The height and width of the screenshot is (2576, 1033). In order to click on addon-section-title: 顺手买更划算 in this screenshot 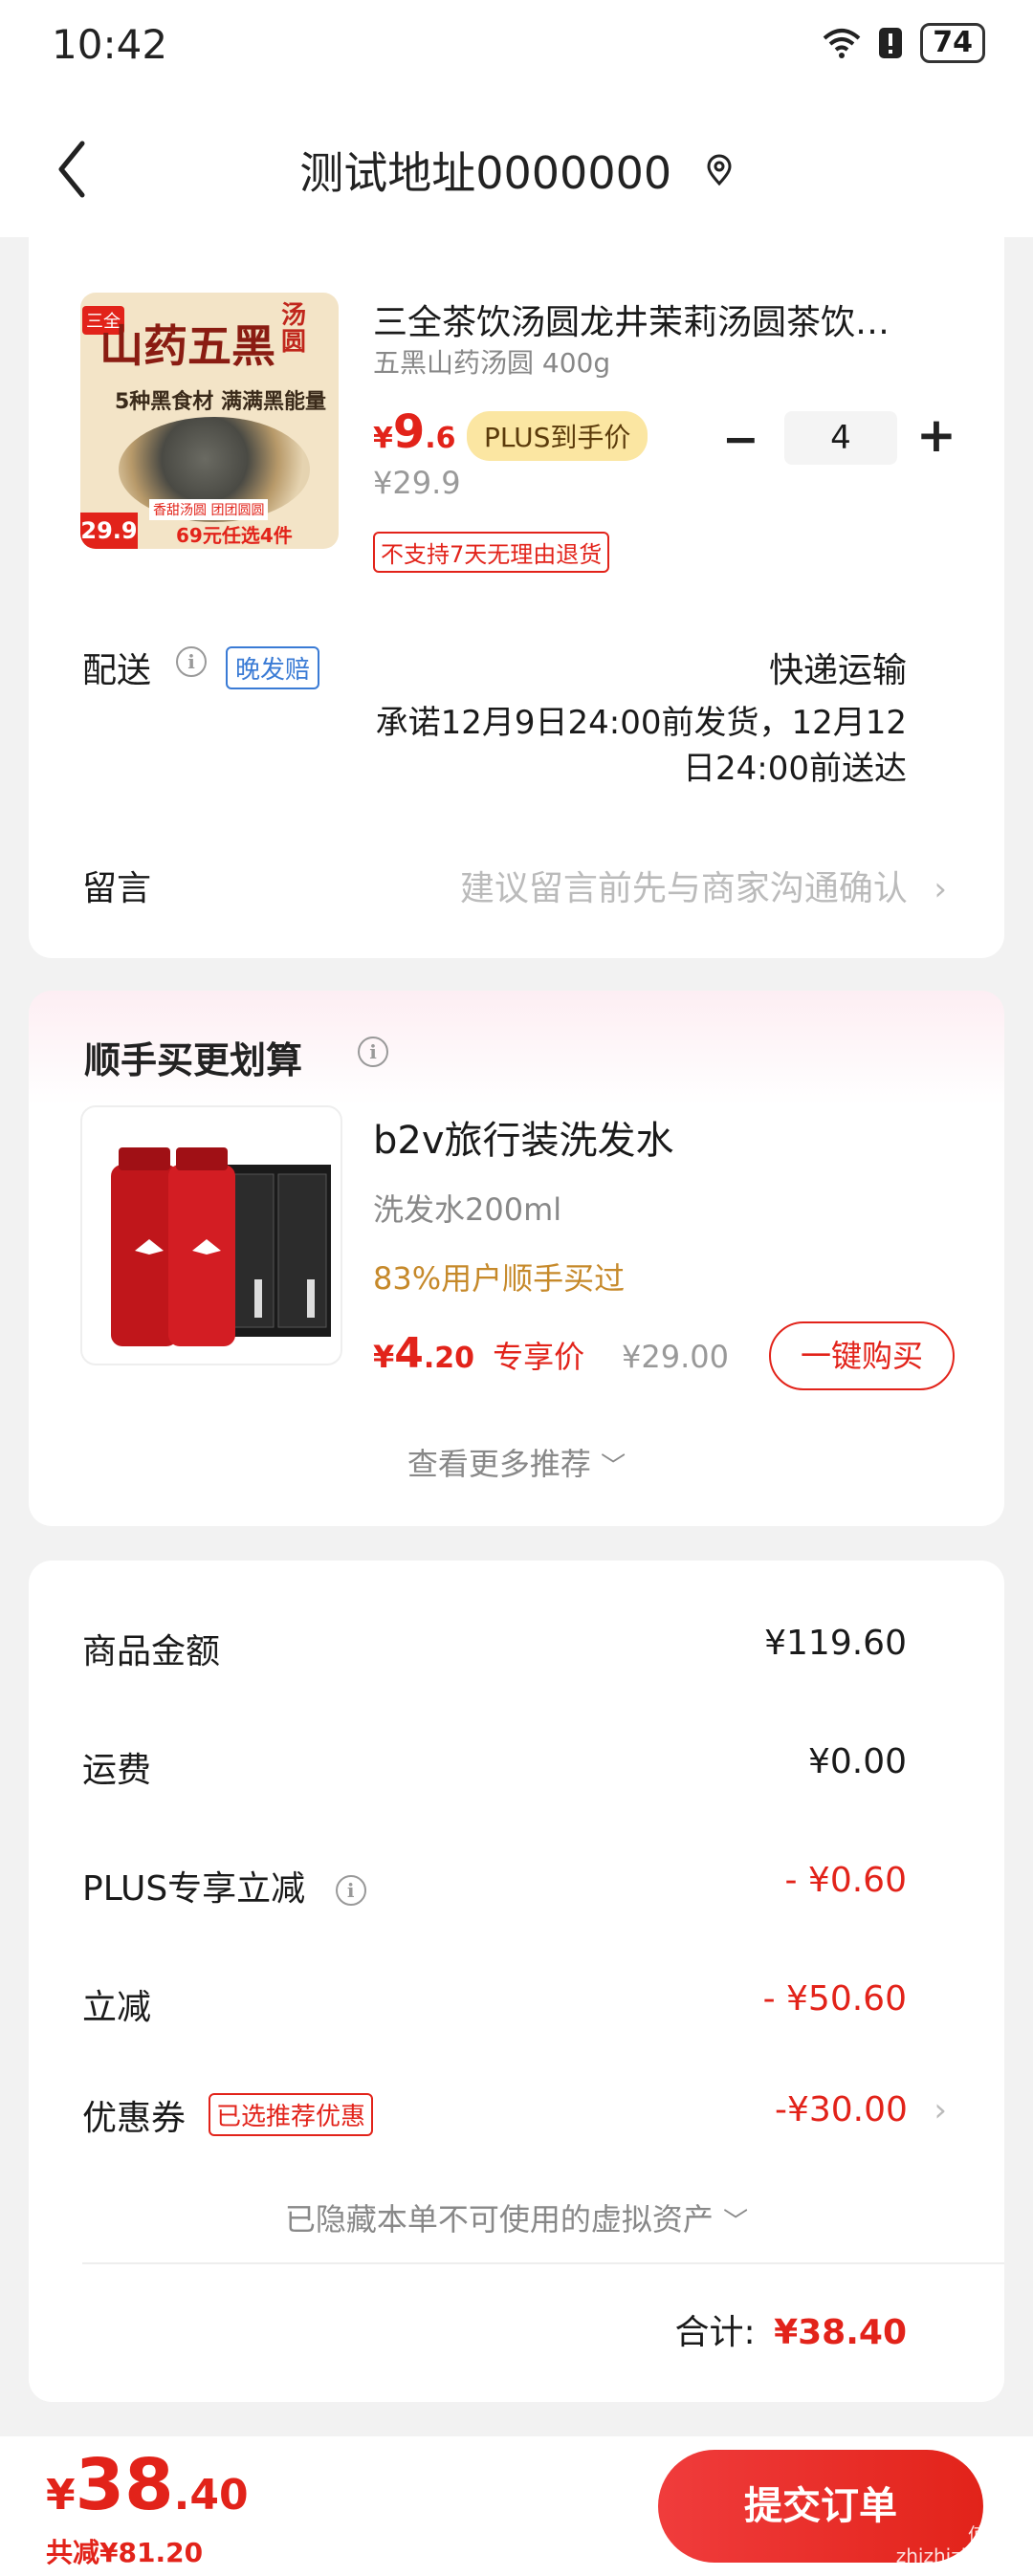, I will do `click(193, 1060)`.